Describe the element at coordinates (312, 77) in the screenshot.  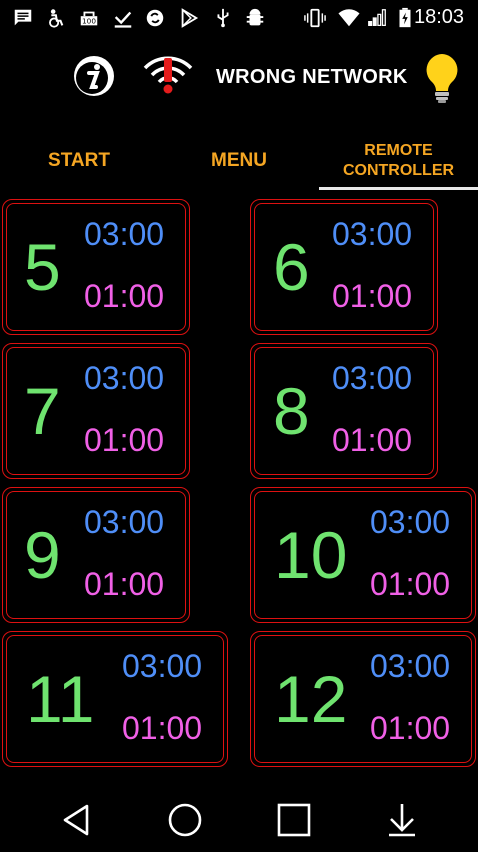
I see `network-status: WRONG NETWORK` at that location.